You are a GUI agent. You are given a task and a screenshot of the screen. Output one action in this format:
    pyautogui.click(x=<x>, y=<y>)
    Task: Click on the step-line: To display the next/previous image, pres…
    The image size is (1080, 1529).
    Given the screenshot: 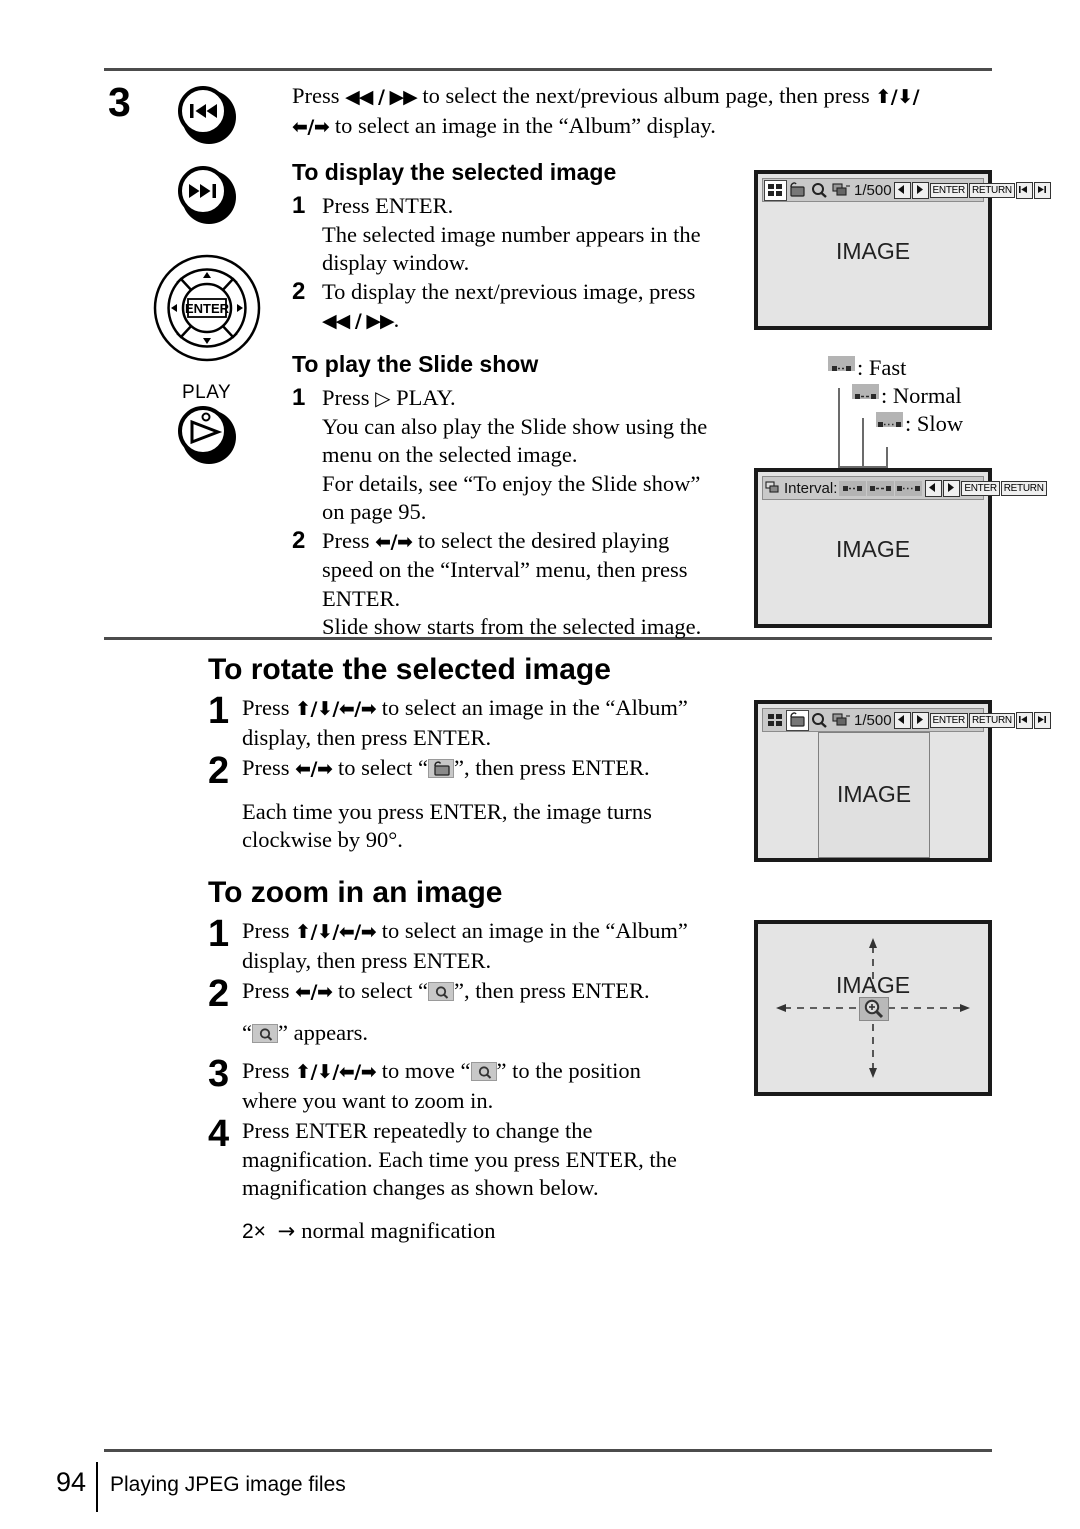 What is the action you would take?
    pyautogui.click(x=509, y=291)
    